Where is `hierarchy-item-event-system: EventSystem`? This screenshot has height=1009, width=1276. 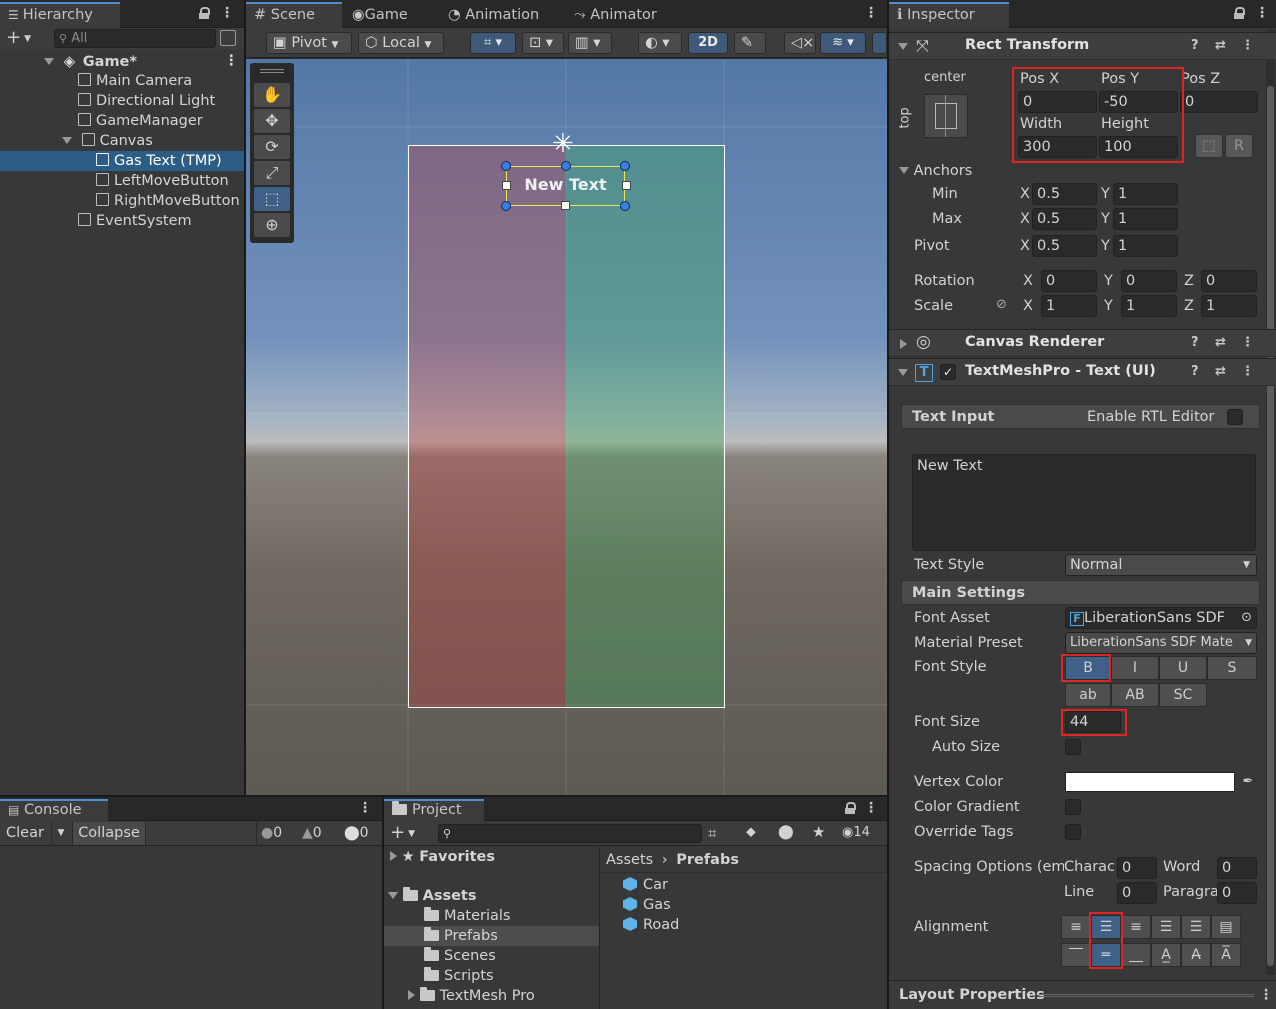
hierarchy-item-event-system: EventSystem is located at coordinates (122, 221).